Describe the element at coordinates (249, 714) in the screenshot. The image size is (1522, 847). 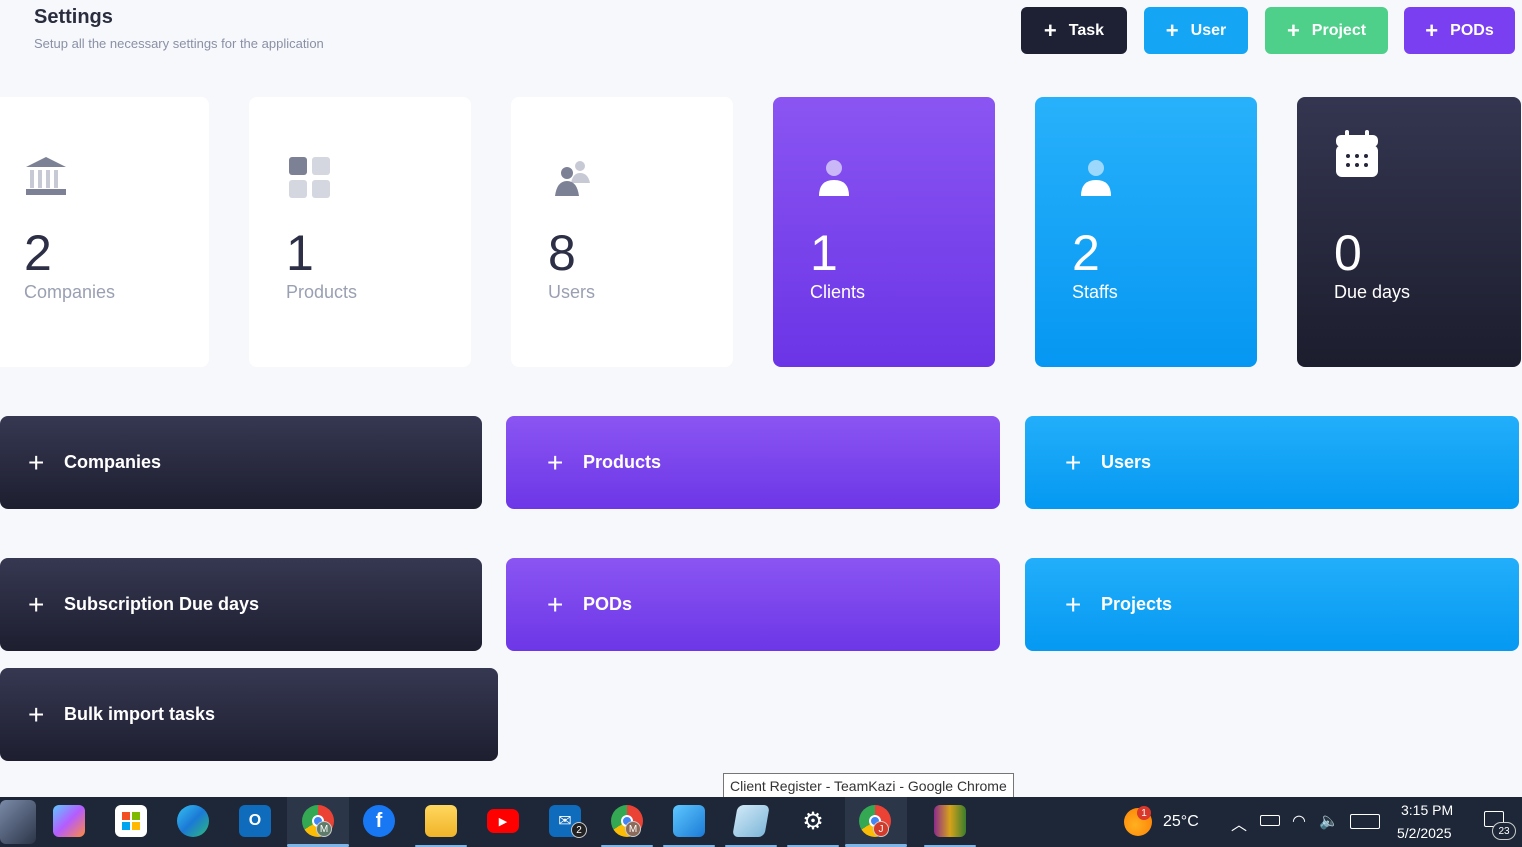
I see `bulk-import-tasks-tile: + Bulk import tasks` at that location.